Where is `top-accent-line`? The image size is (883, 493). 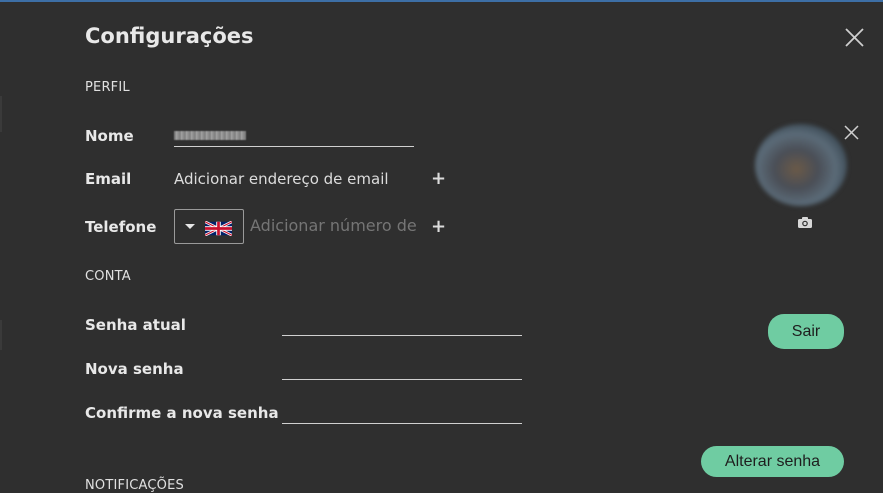 top-accent-line is located at coordinates (441, 1).